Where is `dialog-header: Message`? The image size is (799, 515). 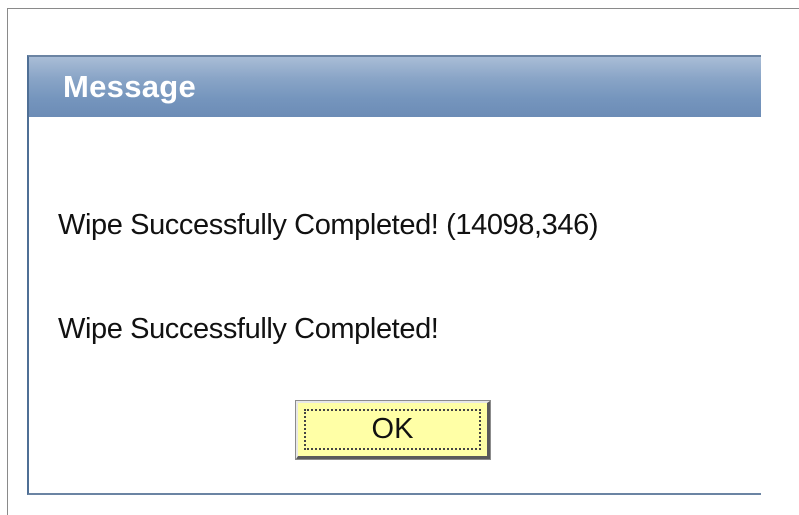 dialog-header: Message is located at coordinates (395, 87).